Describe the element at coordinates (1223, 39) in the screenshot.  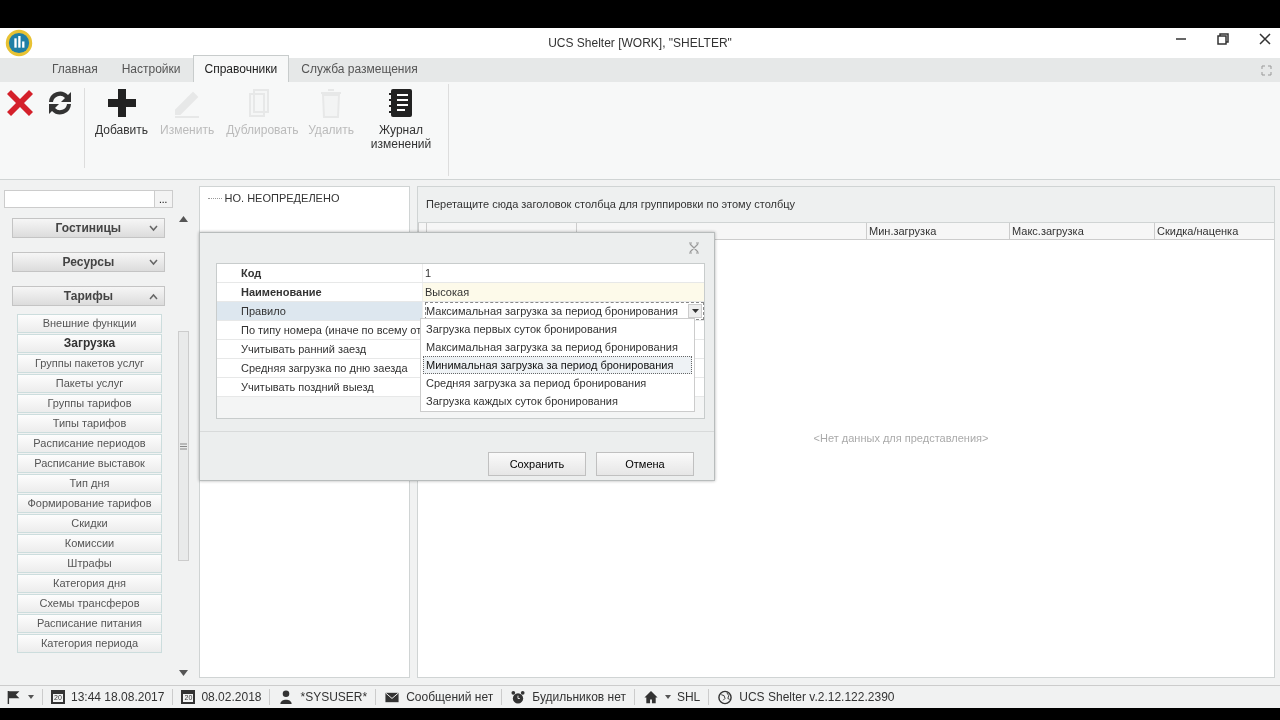
I see `restore-icon` at that location.